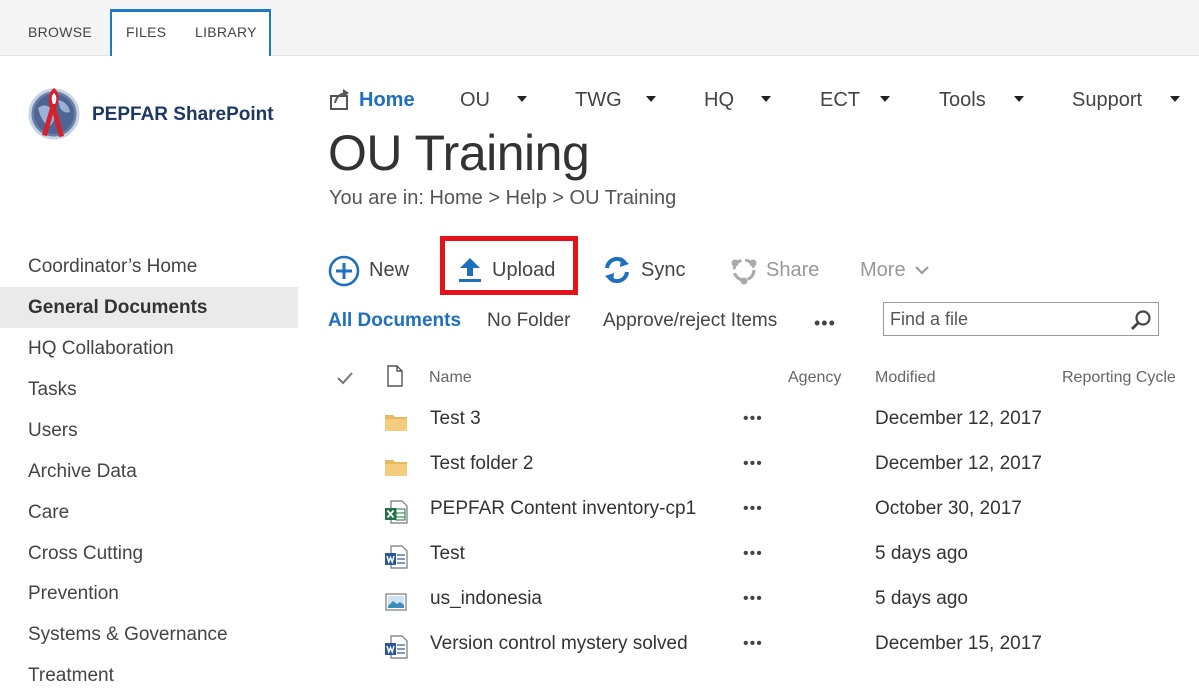 The image size is (1199, 692). What do you see at coordinates (905, 378) in the screenshot?
I see `column-header-modified: Modified` at bounding box center [905, 378].